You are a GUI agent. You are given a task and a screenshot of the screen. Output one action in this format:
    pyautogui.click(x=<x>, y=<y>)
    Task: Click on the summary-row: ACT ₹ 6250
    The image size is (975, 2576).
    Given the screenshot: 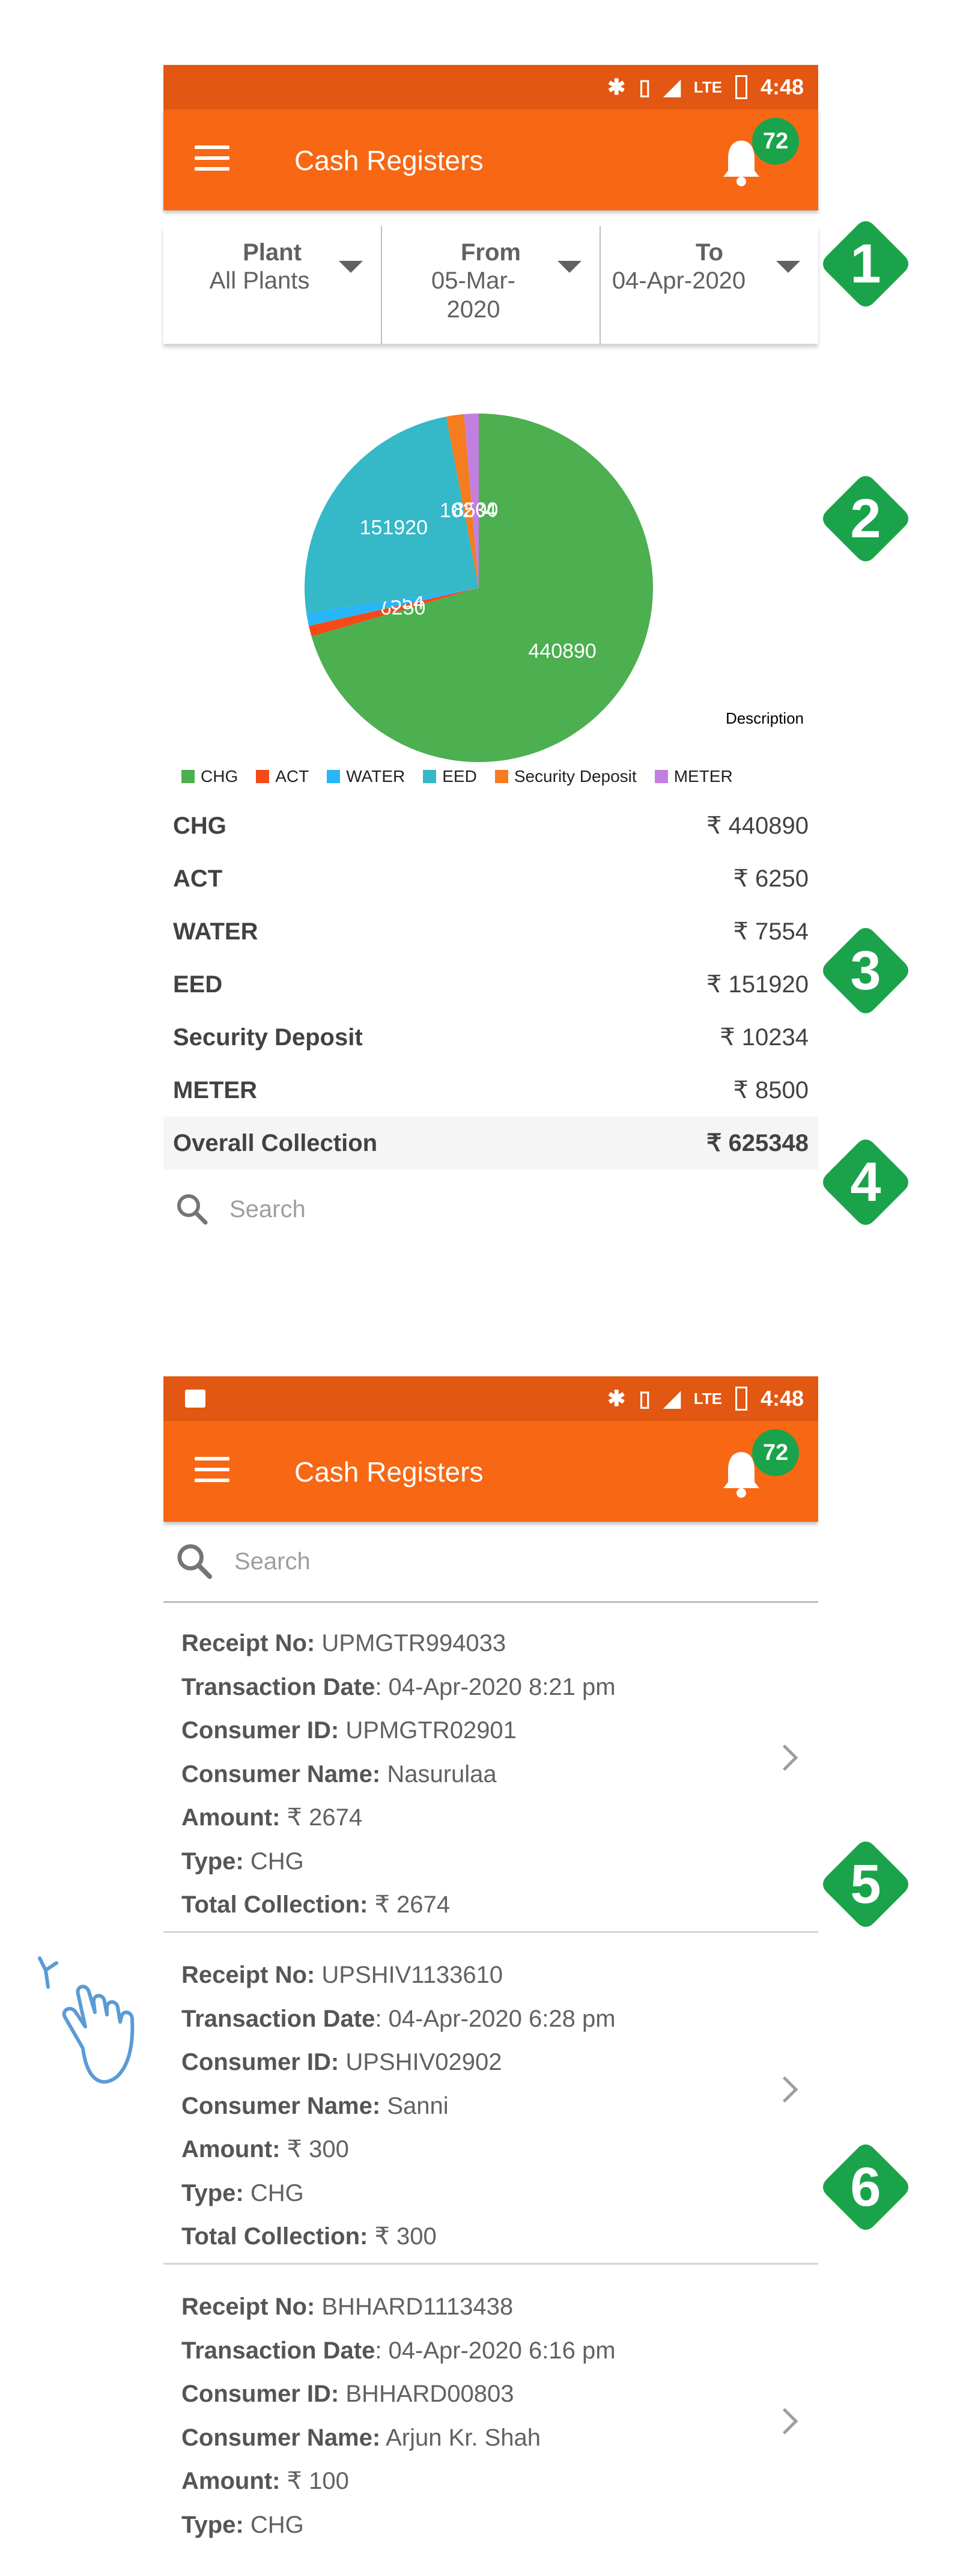 What is the action you would take?
    pyautogui.click(x=490, y=878)
    